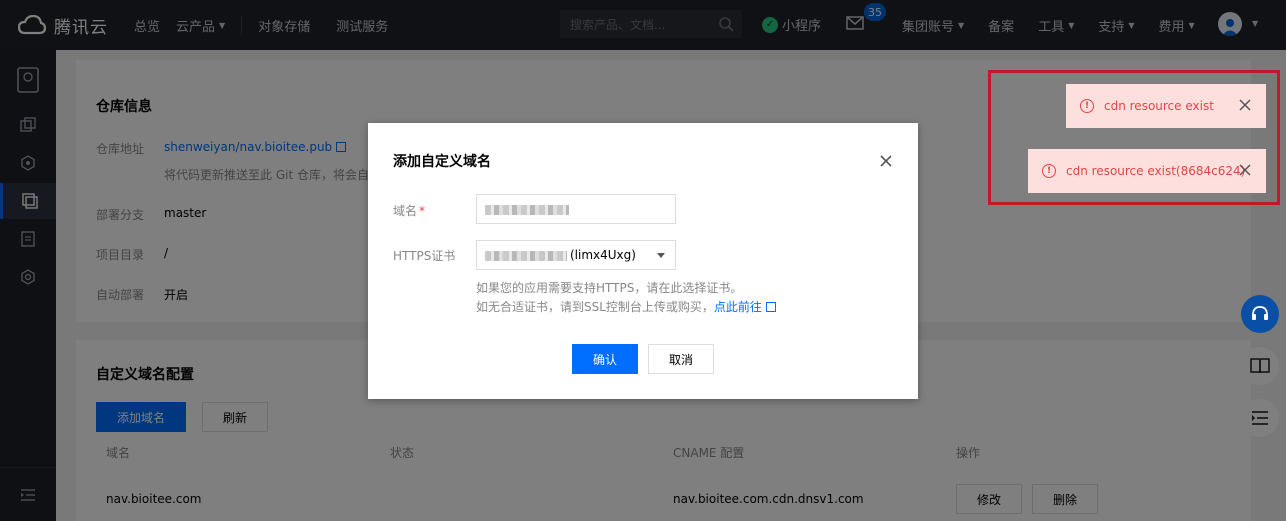 This screenshot has height=521, width=1286. I want to click on domain-input, so click(576, 209).